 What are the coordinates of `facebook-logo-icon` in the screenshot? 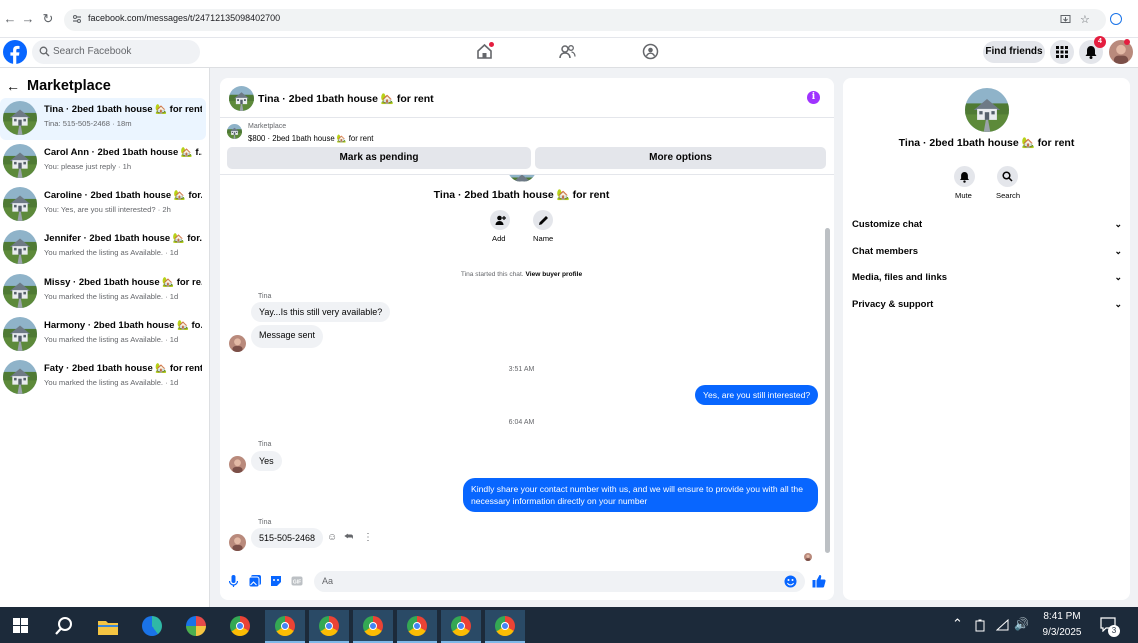 It's located at (15, 52).